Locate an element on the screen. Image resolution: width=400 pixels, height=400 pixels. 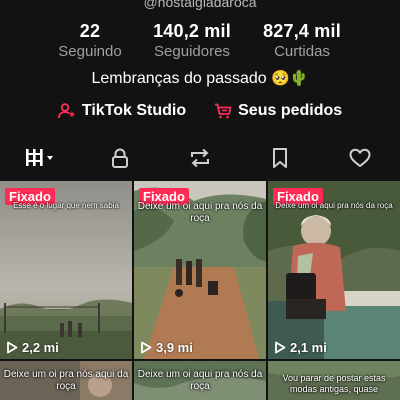
orders-link: Seus pedidos is located at coordinates (278, 111).